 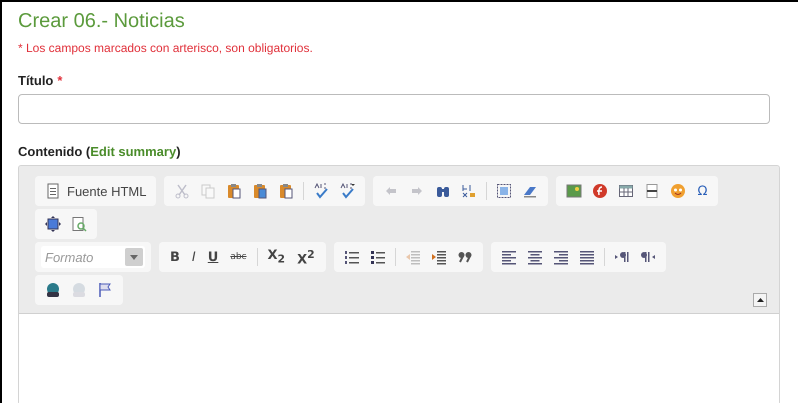 I want to click on align-right-icon, so click(x=560, y=257).